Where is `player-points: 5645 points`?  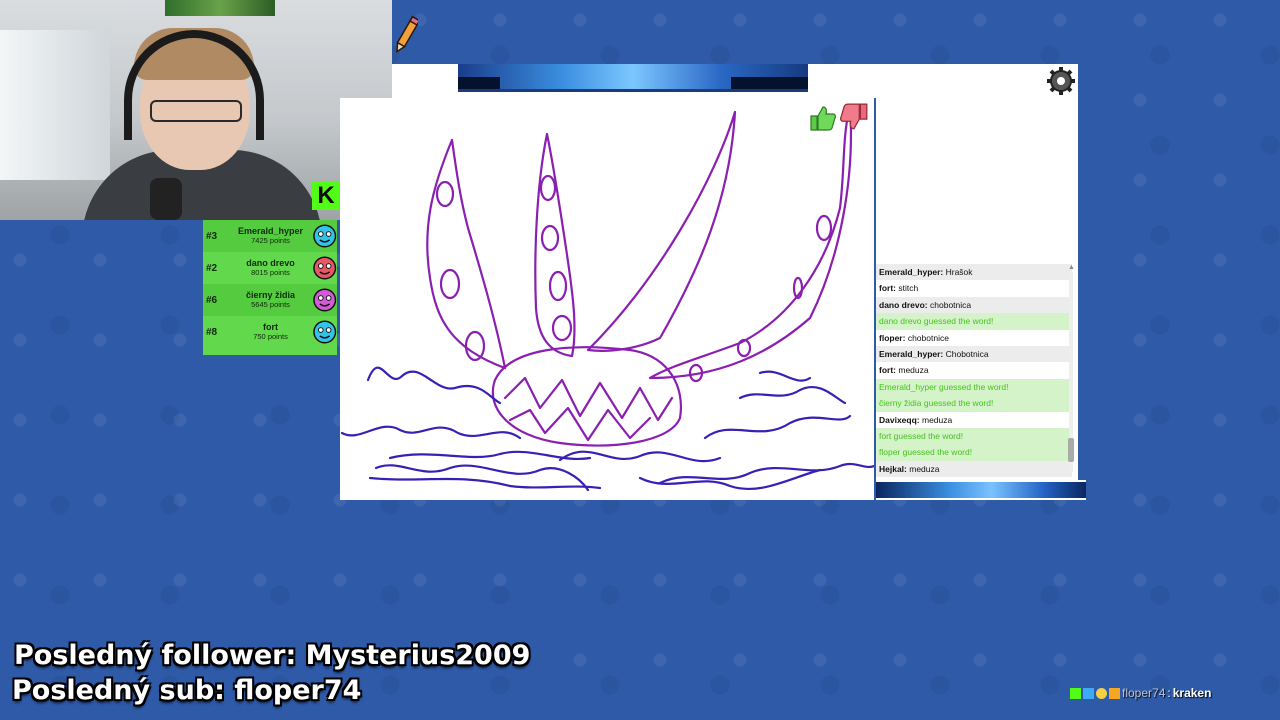 player-points: 5645 points is located at coordinates (270, 304).